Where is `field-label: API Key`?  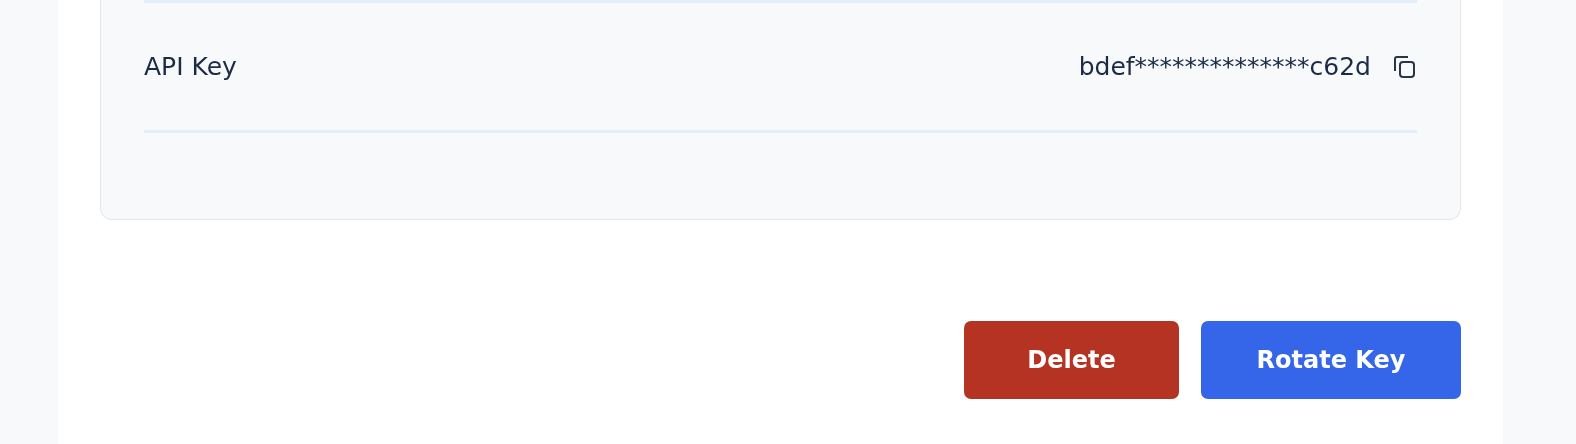
field-label: API Key is located at coordinates (191, 66).